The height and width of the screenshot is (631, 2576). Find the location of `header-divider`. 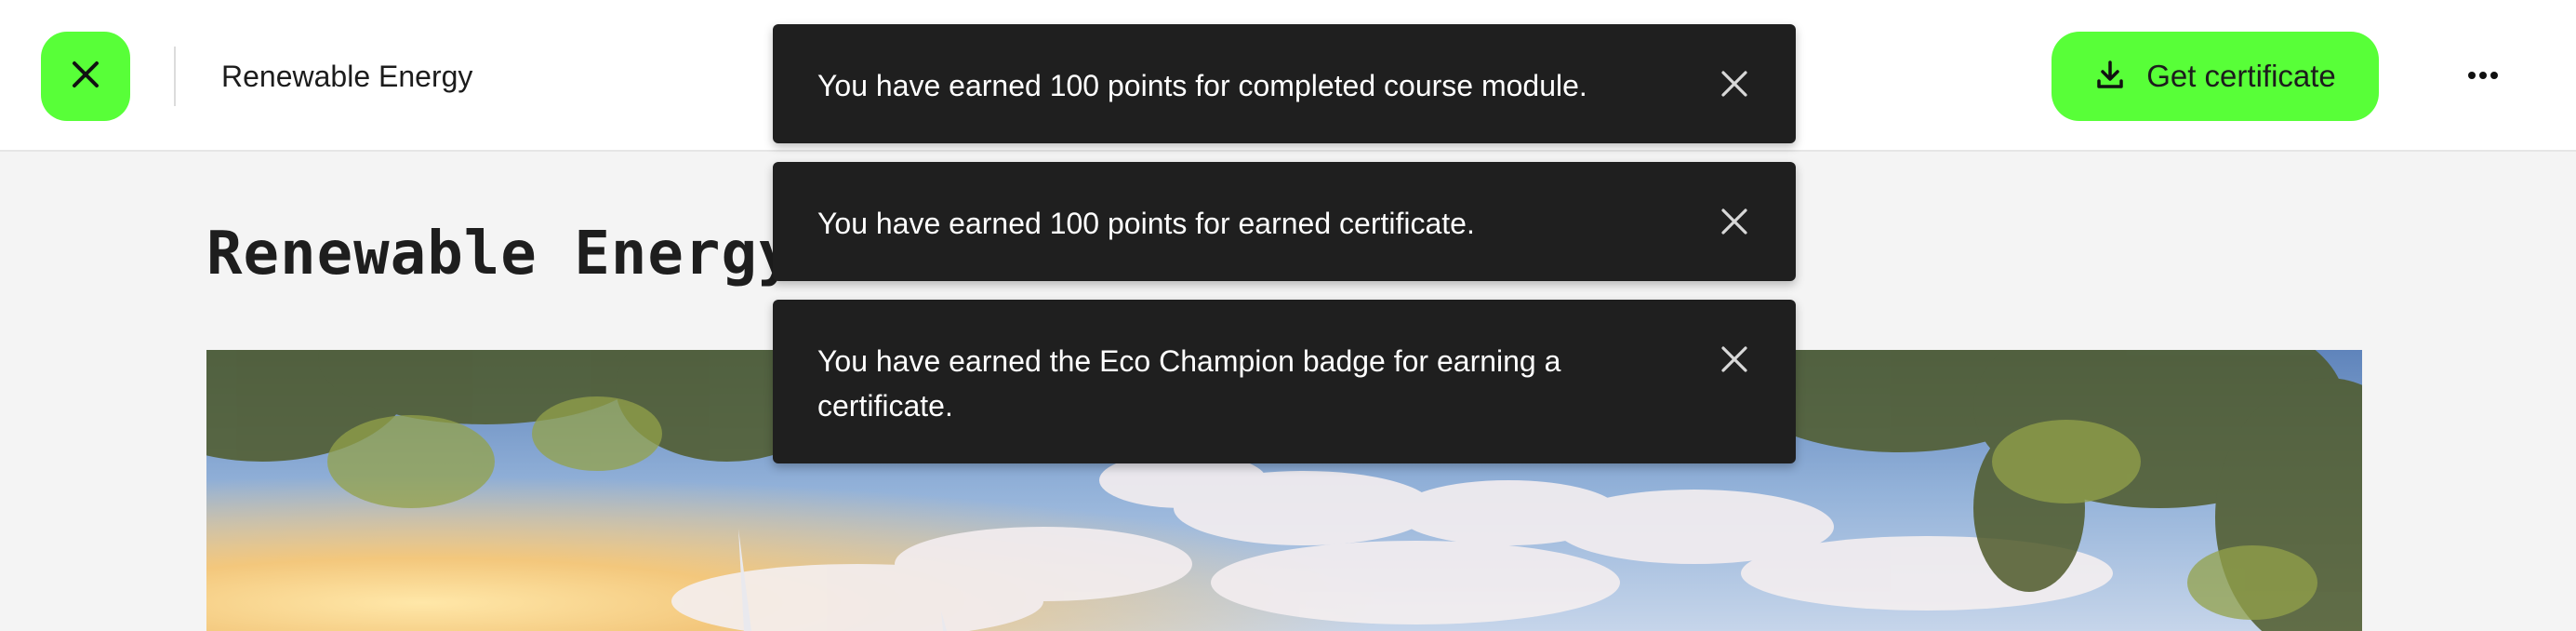

header-divider is located at coordinates (175, 76).